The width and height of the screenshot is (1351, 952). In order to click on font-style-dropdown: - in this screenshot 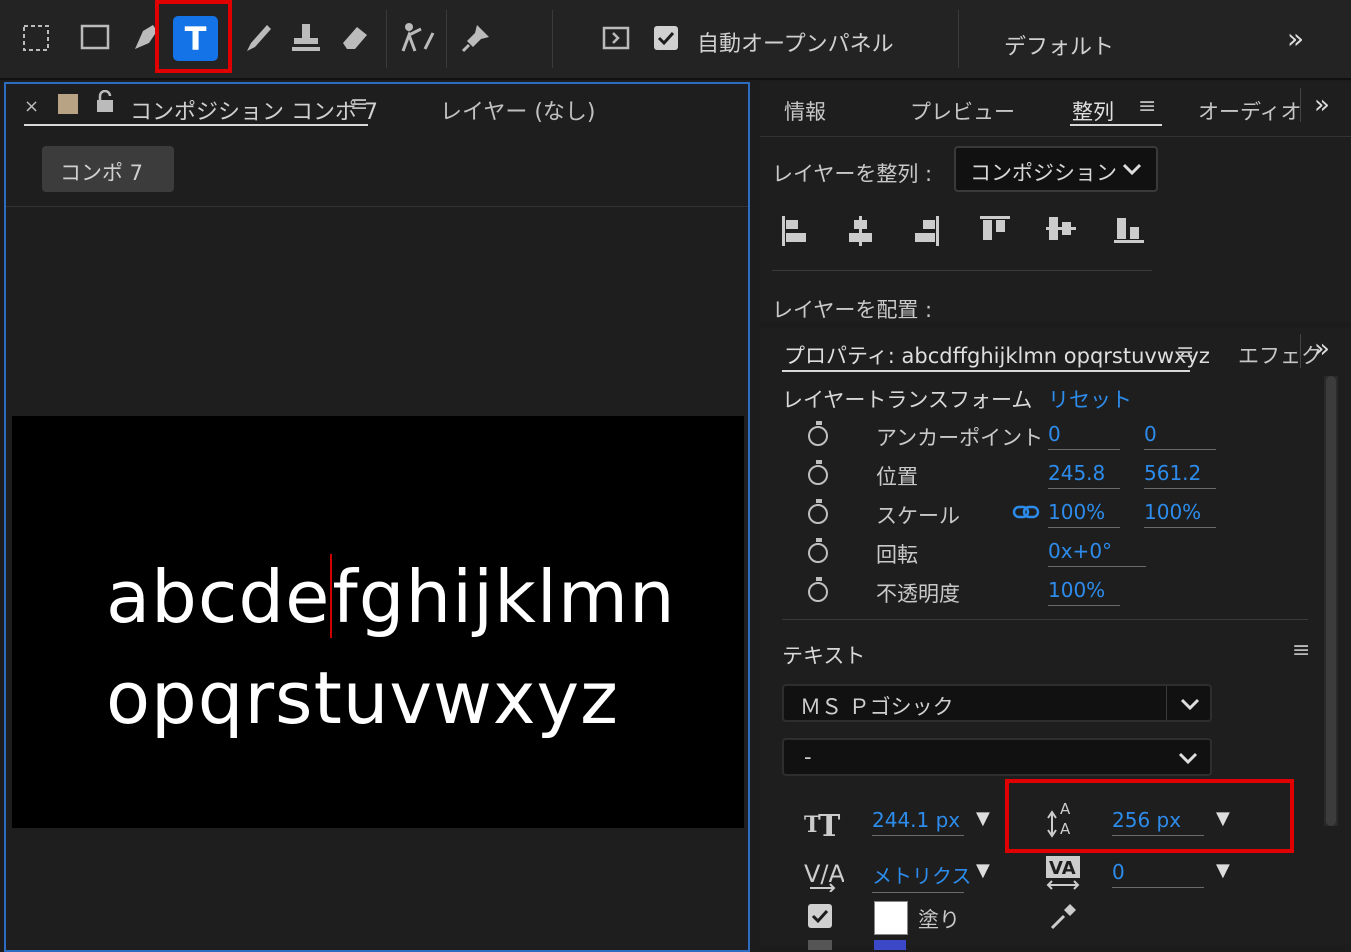, I will do `click(997, 757)`.